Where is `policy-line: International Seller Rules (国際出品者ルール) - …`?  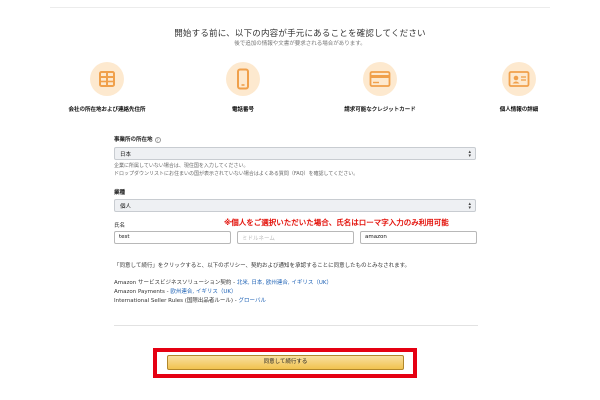 policy-line: International Seller Rules (国際出品者ルール) - … is located at coordinates (190, 300).